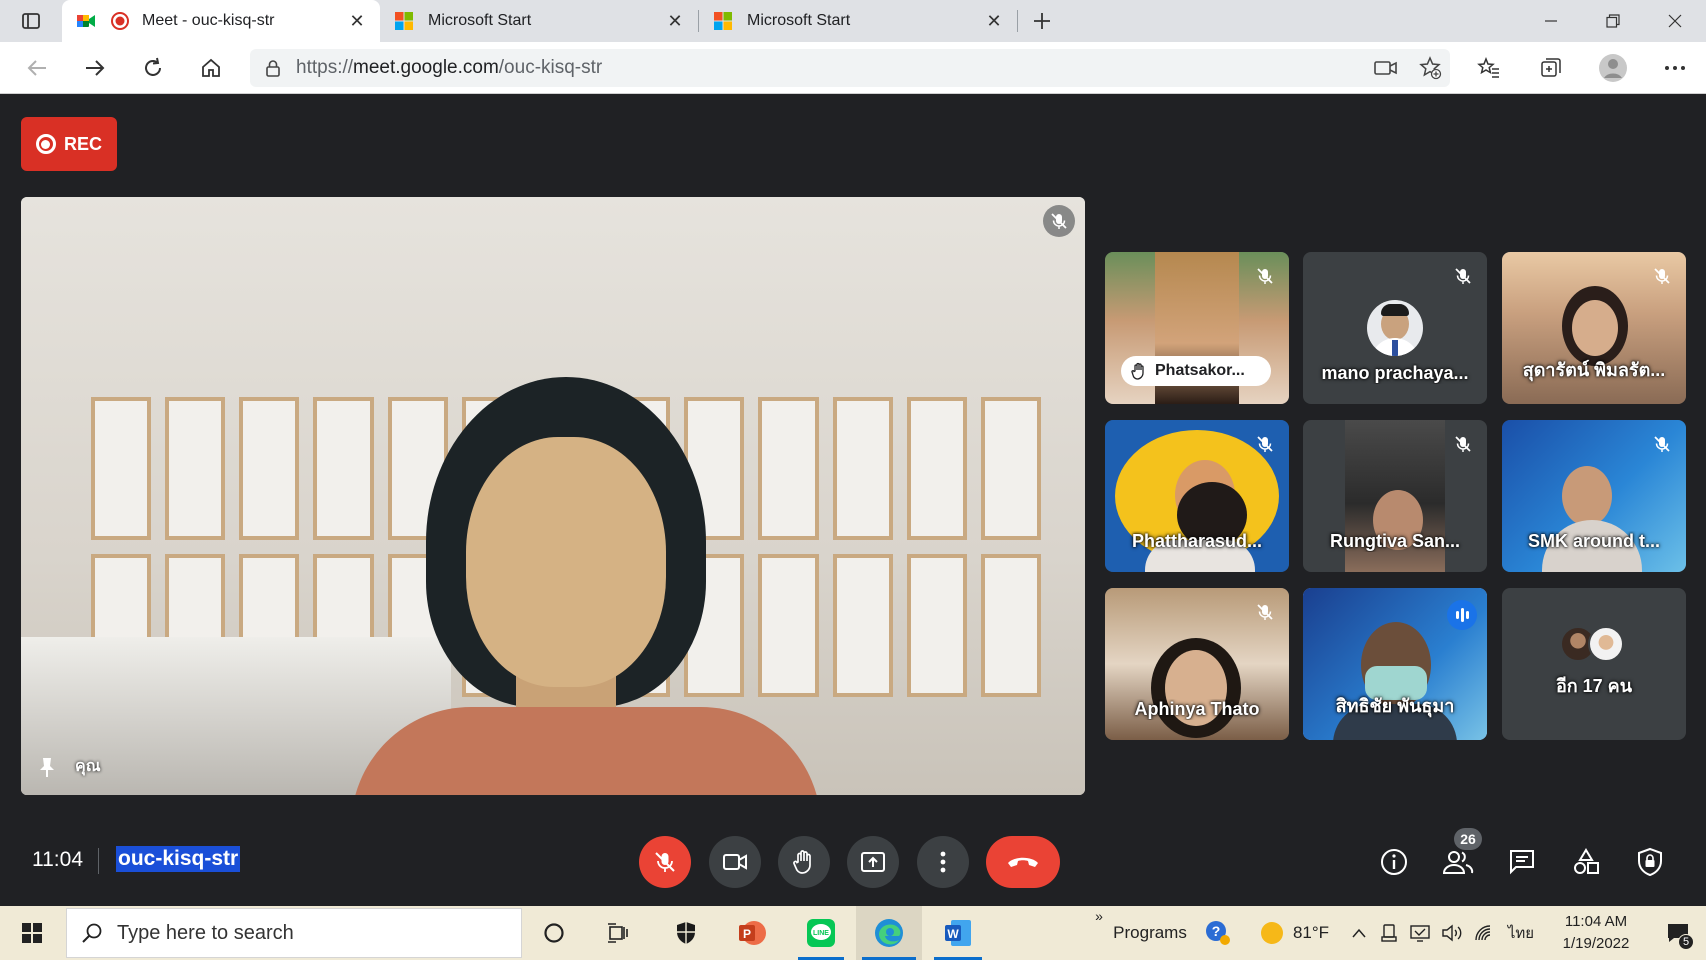  Describe the element at coordinates (1099, 933) in the screenshot. I see `toolbar-chevron-icon: »` at that location.